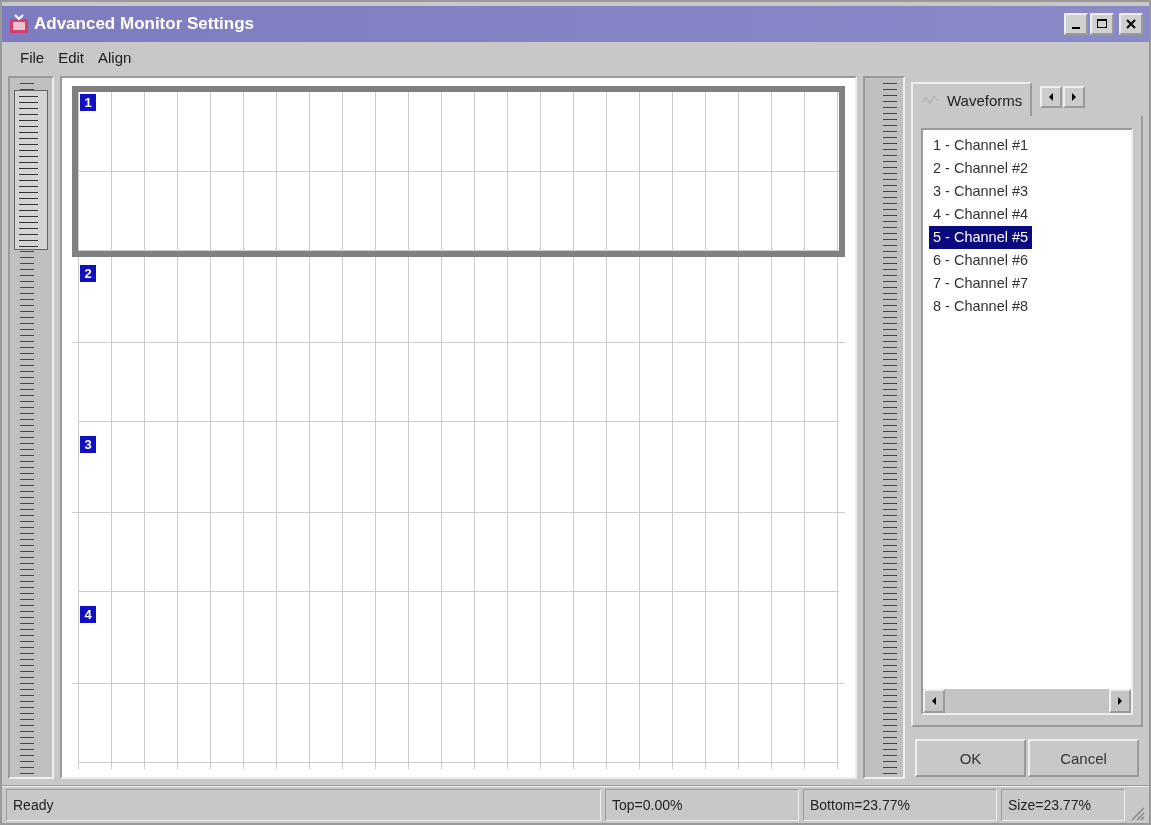 Image resolution: width=1151 pixels, height=825 pixels. What do you see at coordinates (981, 260) in the screenshot?
I see `channel-item: 6 - Channel #6` at bounding box center [981, 260].